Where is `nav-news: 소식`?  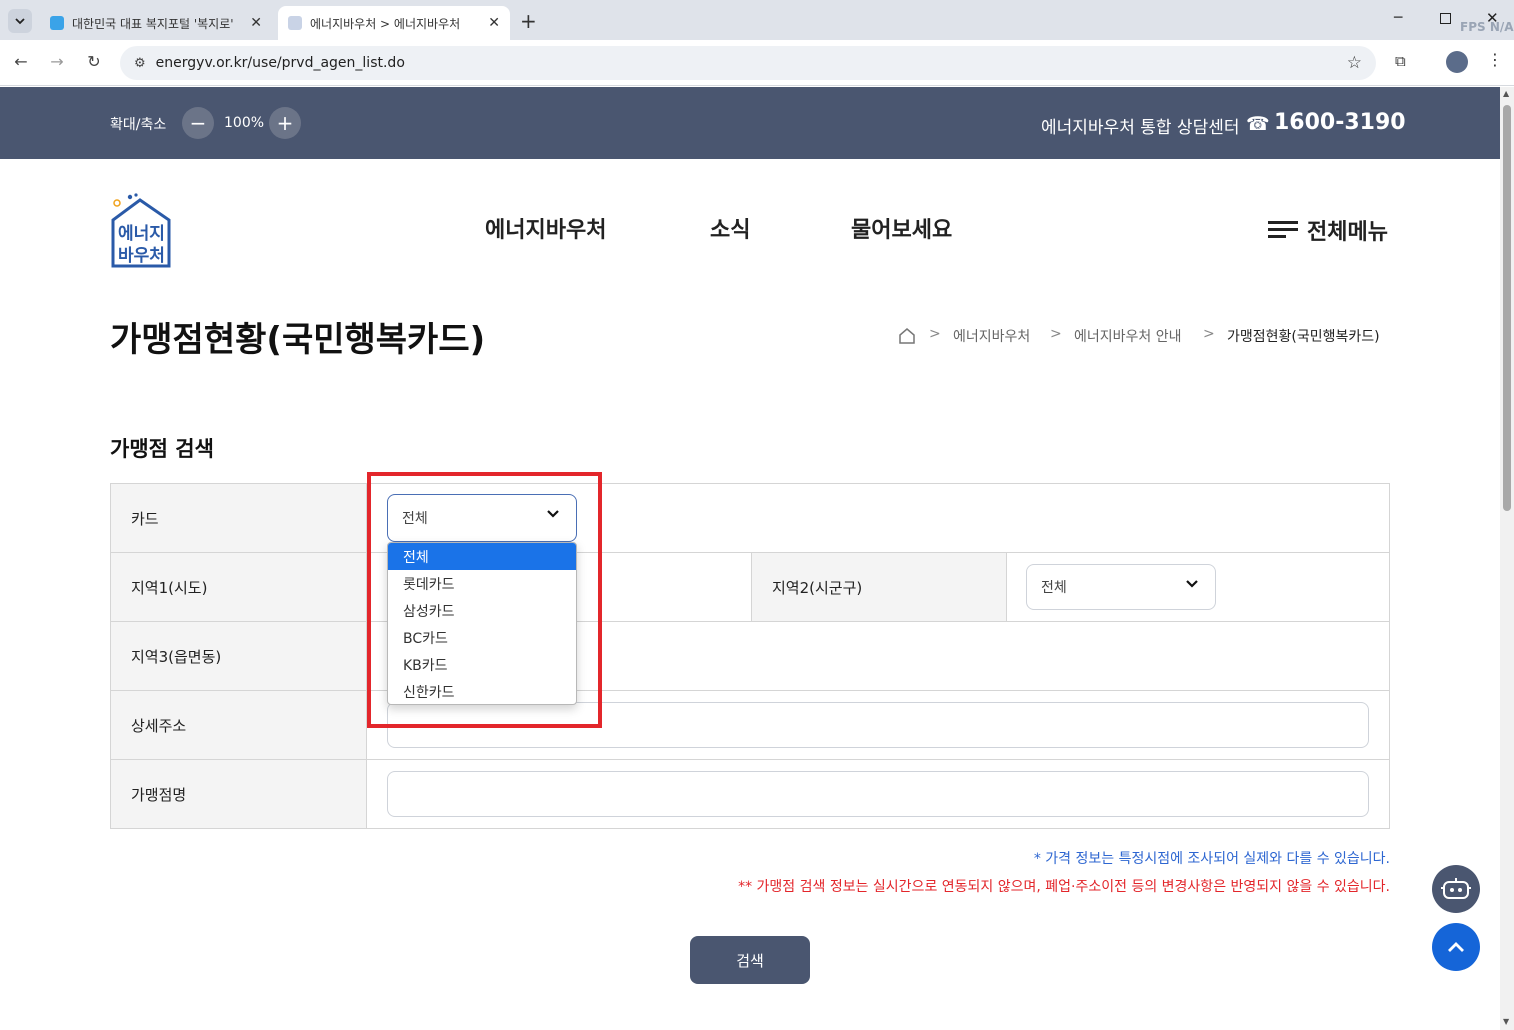 nav-news: 소식 is located at coordinates (730, 228).